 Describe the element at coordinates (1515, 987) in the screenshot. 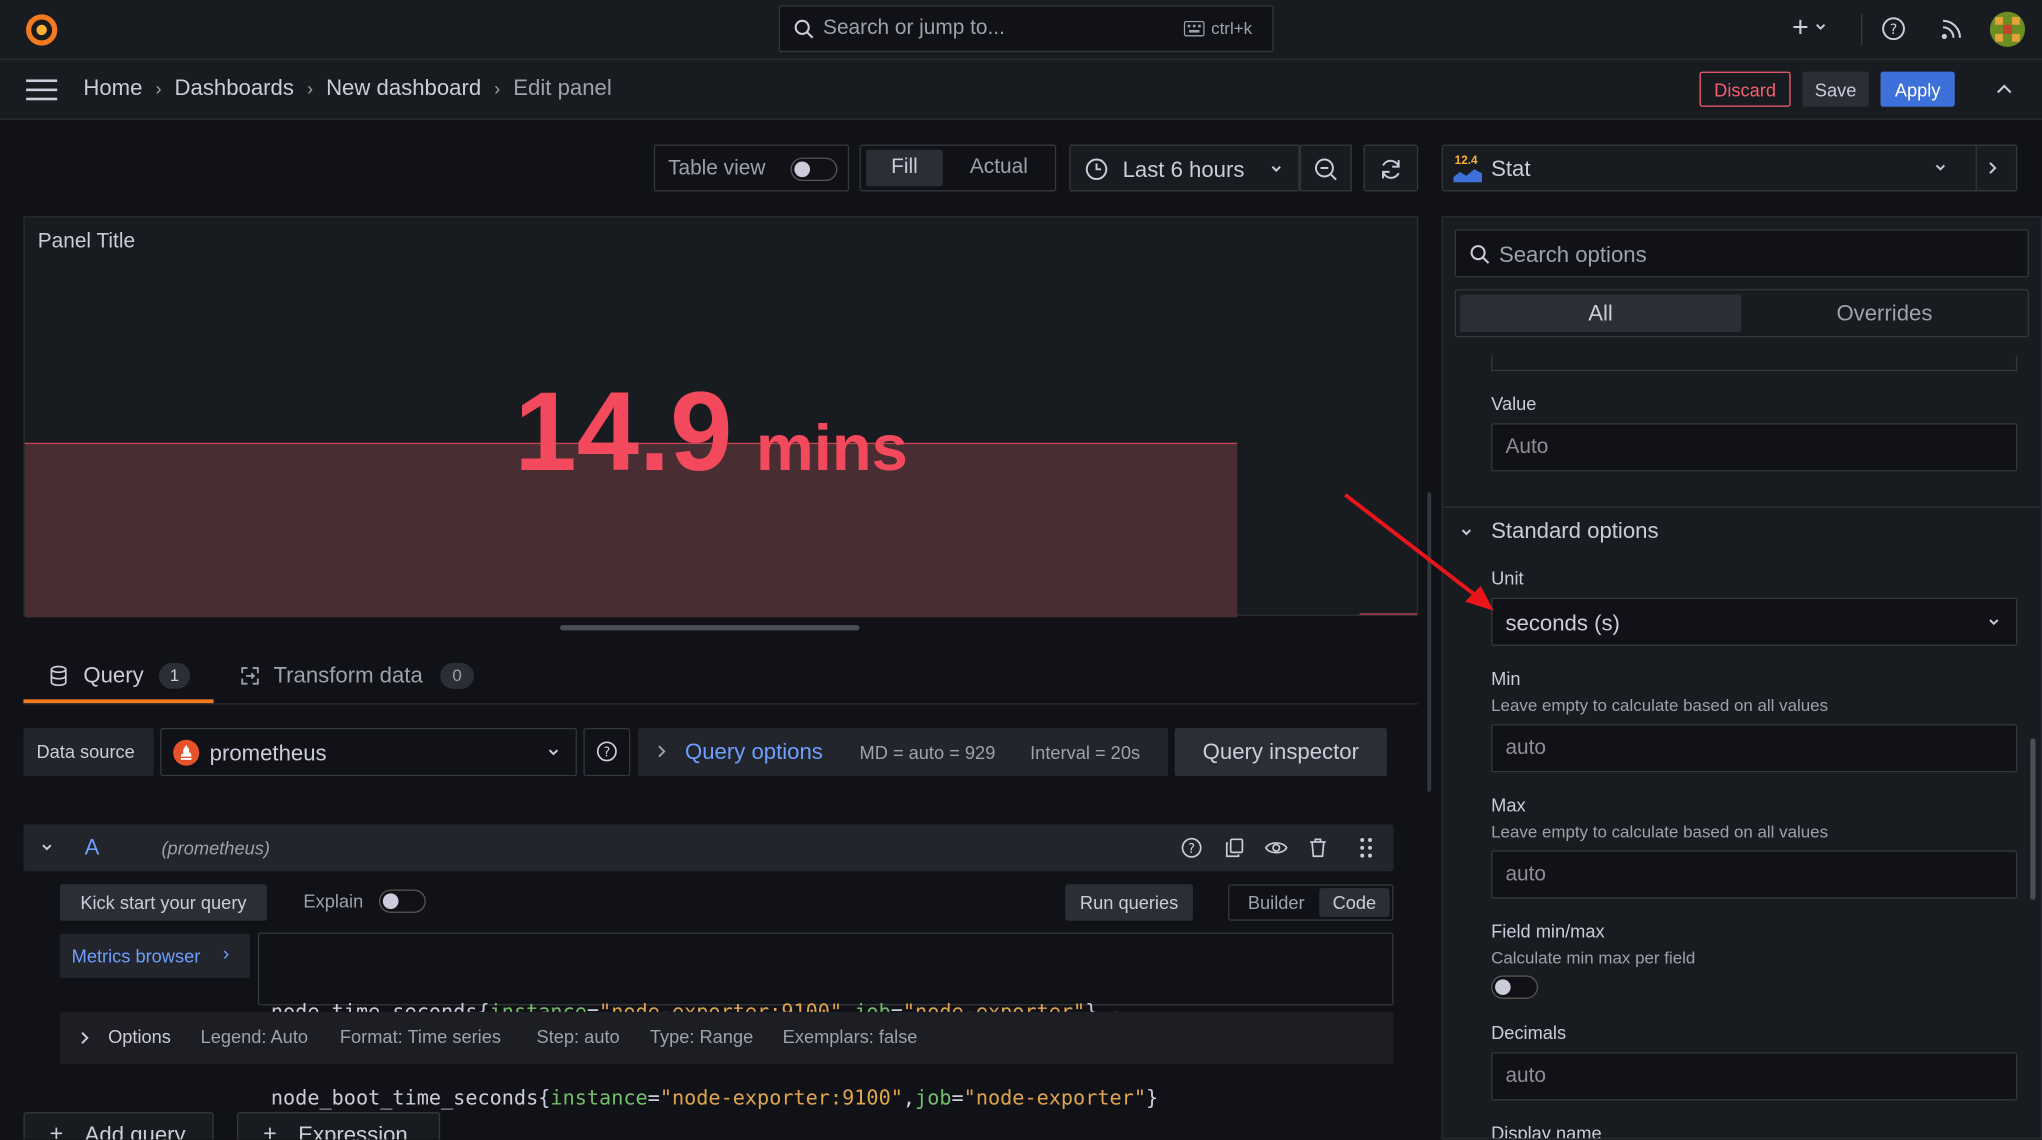

I see `field-min-max-toggle` at that location.